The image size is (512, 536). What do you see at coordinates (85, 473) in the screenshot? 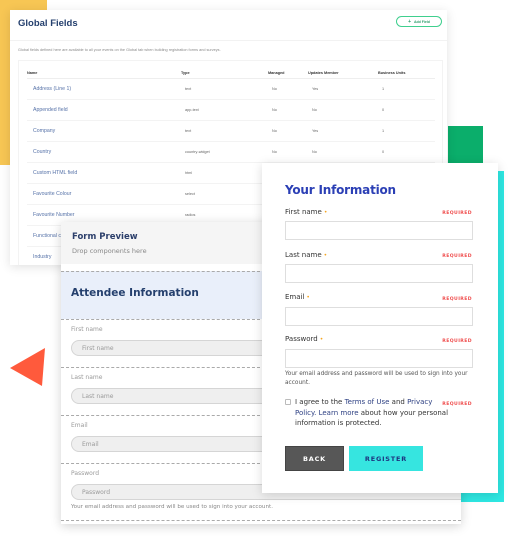
I see `preview-label-password: Password` at bounding box center [85, 473].